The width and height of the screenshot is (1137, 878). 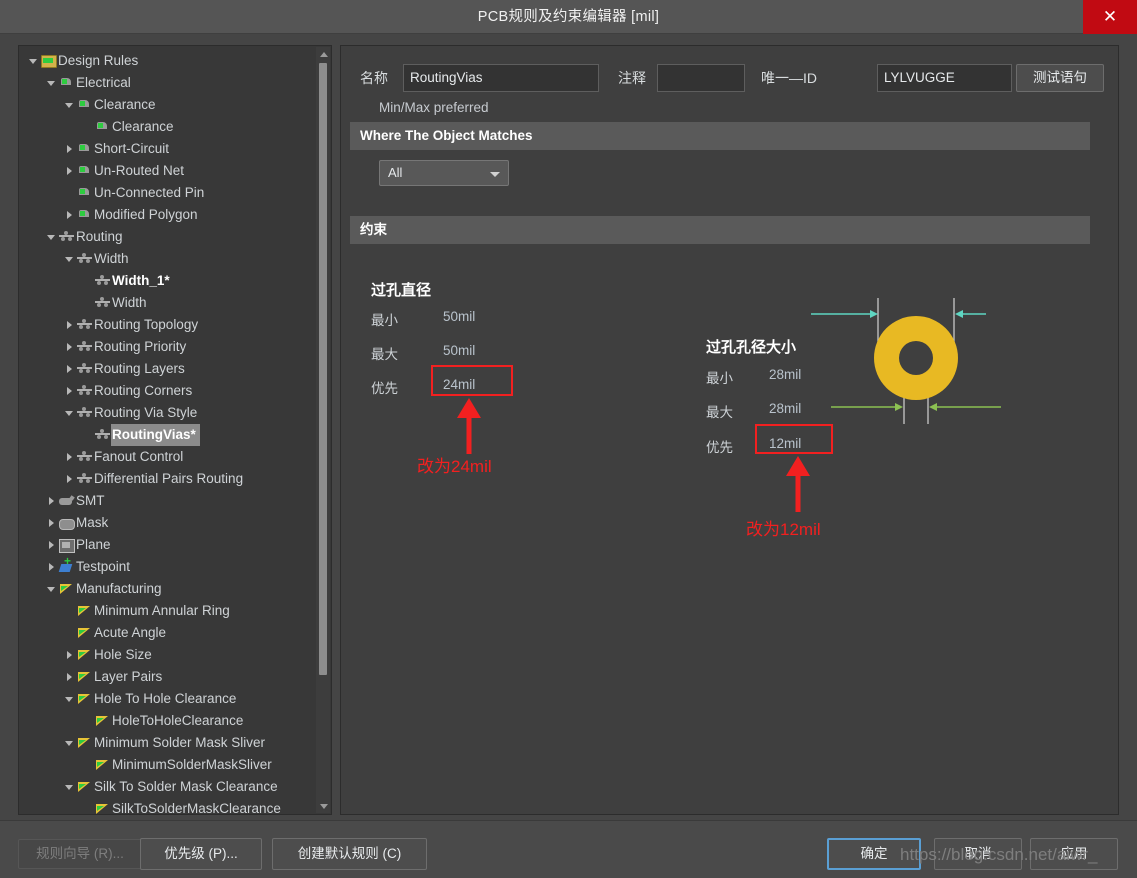 I want to click on tree-item-short-circuit: Short-Circuit, so click(x=168, y=149).